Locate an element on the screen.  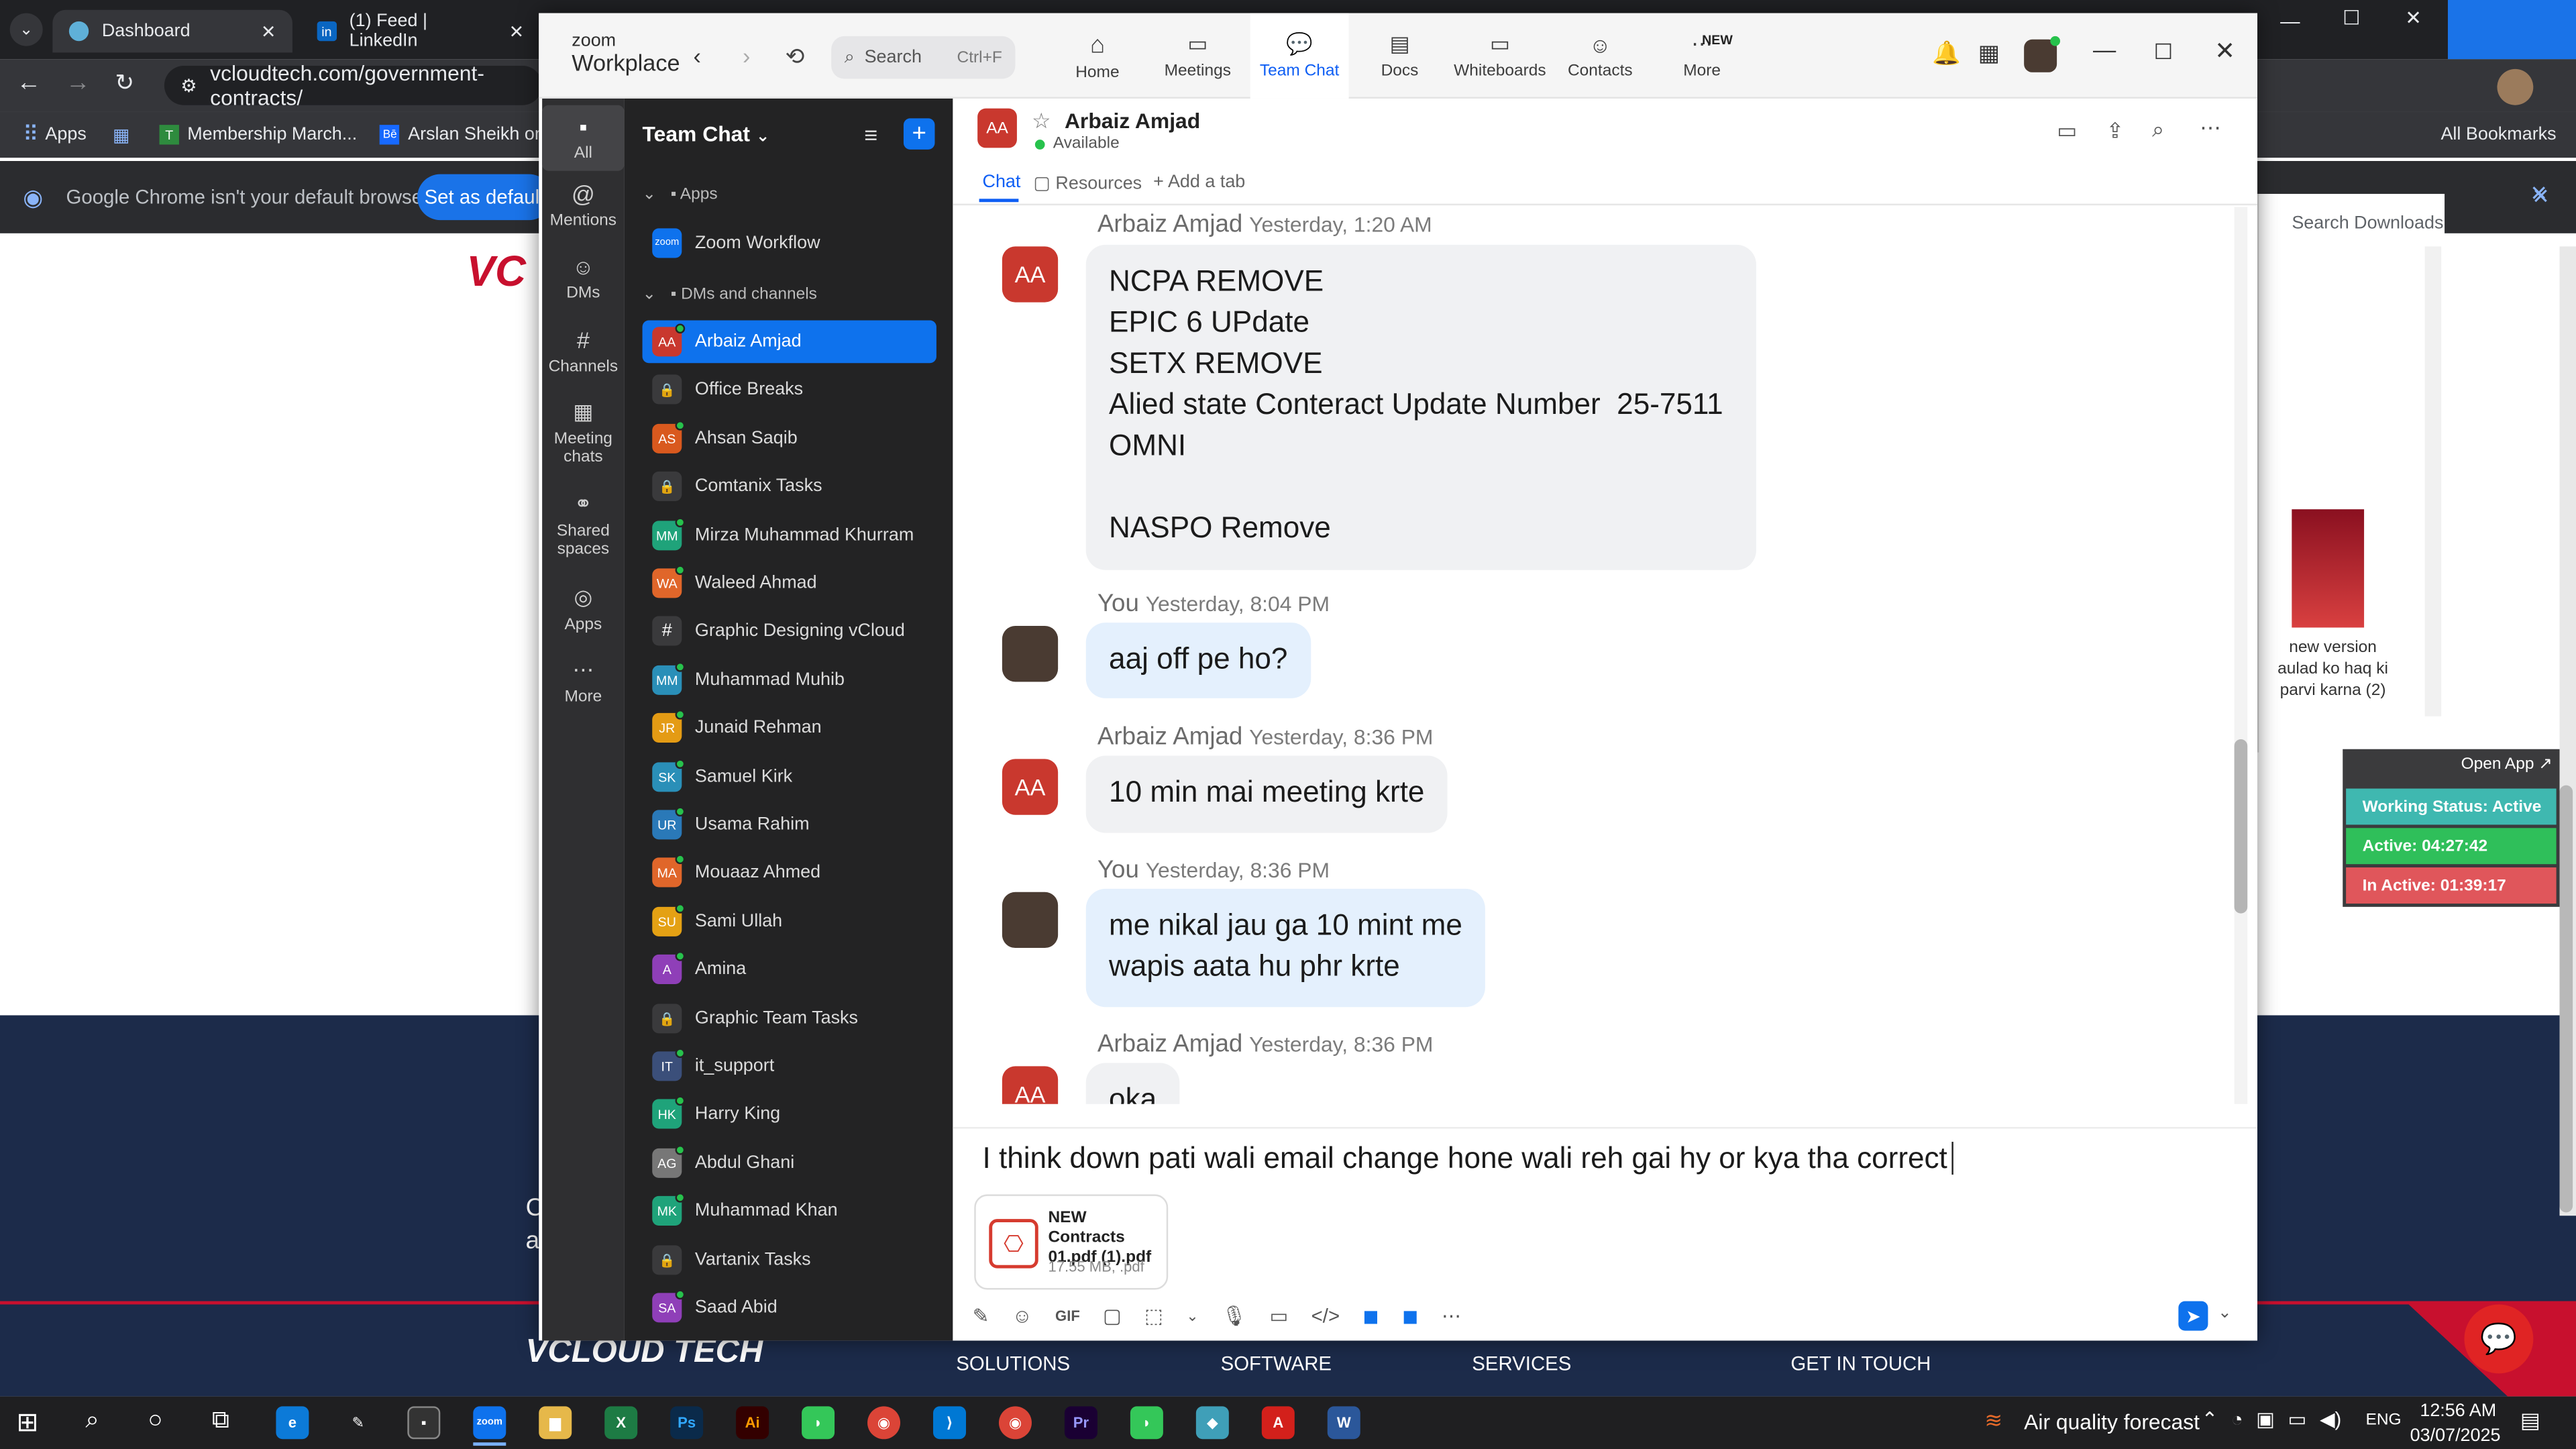
tab-linkedin: in (1) Feed | LinkedIn ✕ is located at coordinates (421, 31).